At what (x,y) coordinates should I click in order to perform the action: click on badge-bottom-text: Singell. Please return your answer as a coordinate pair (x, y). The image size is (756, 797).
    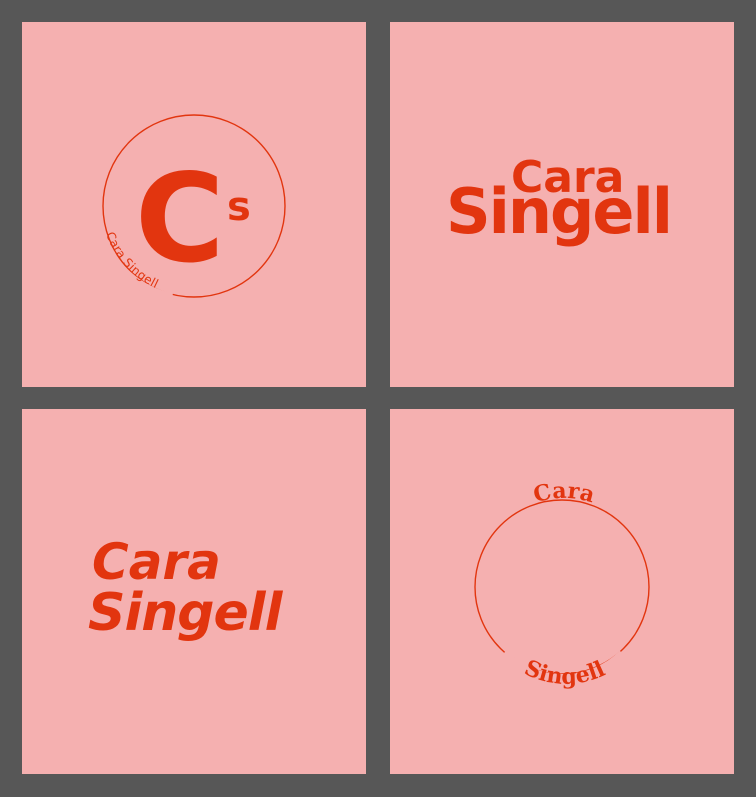
    Looking at the image, I should click on (565, 672).